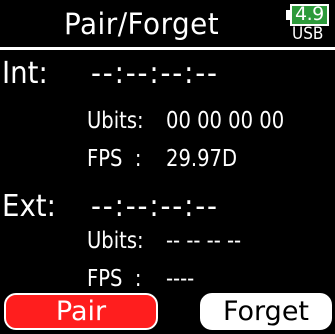 The image size is (335, 334). I want to click on int-fps-label: FPS :, so click(114, 159).